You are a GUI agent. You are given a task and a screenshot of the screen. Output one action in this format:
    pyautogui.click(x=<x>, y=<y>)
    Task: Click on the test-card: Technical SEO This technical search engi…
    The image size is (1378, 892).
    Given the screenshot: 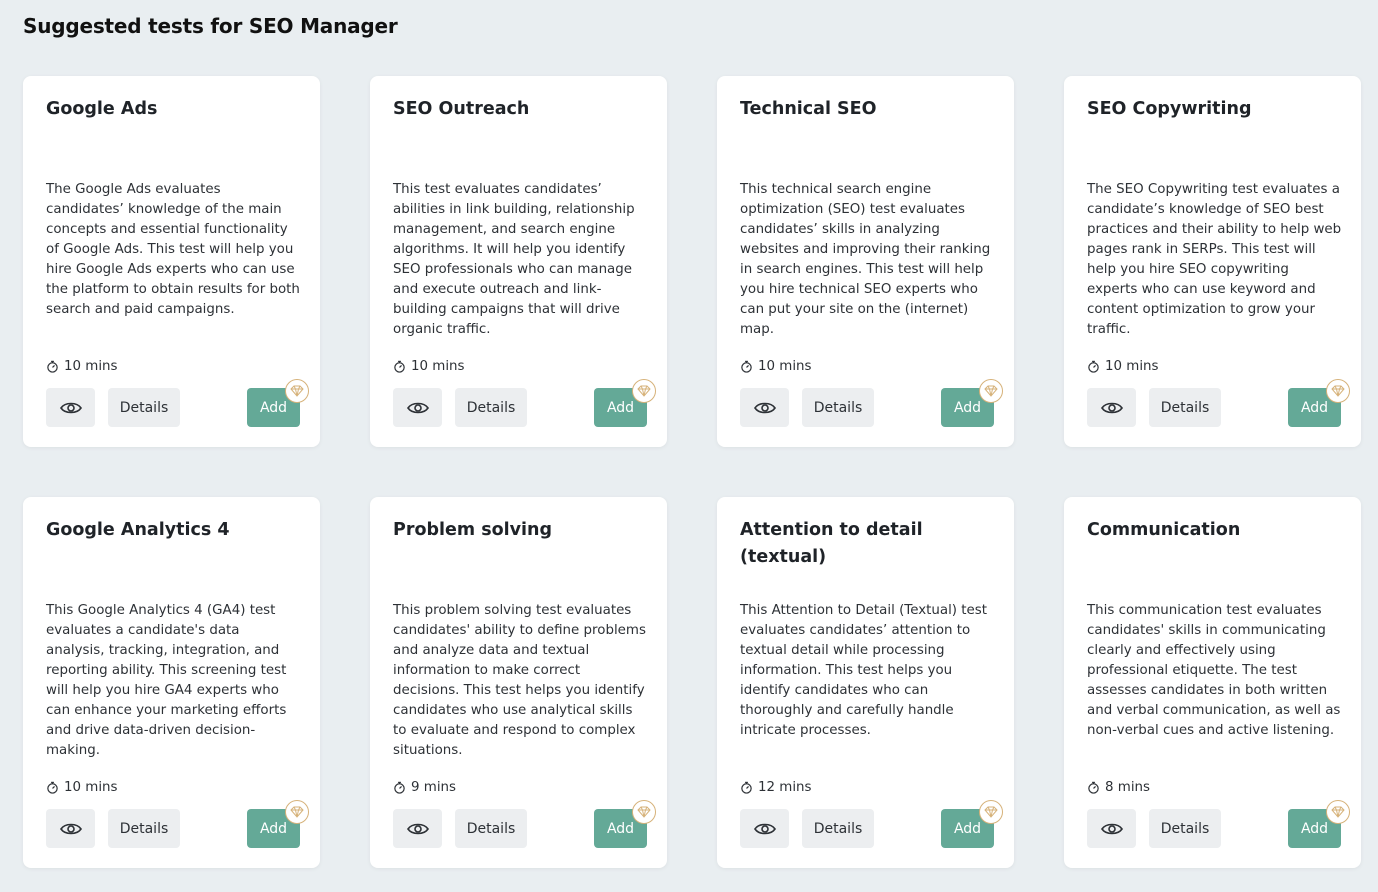 What is the action you would take?
    pyautogui.click(x=865, y=261)
    